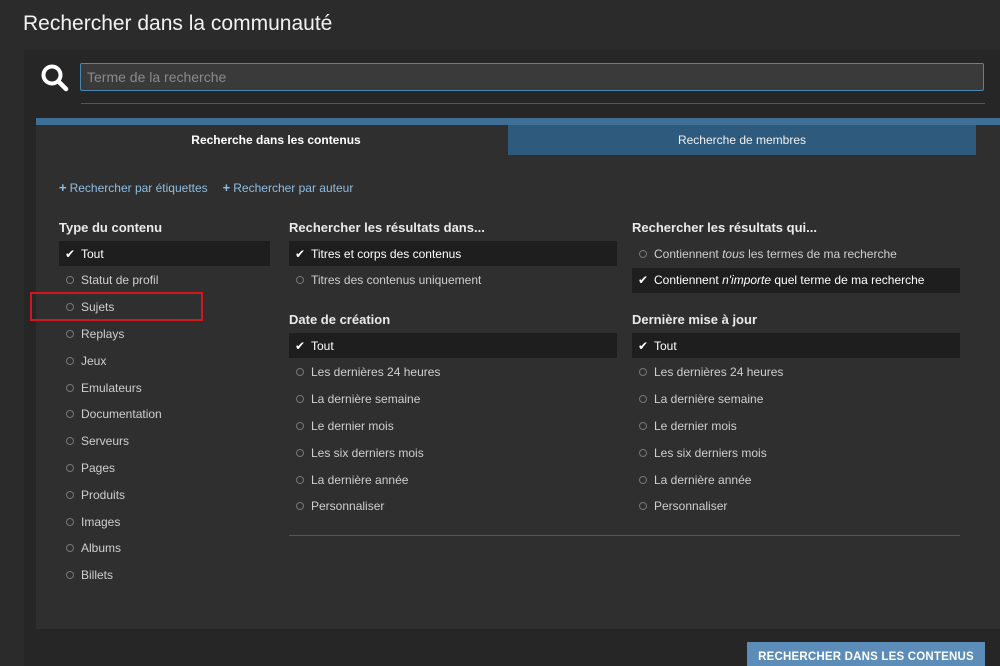 The width and height of the screenshot is (1000, 666). What do you see at coordinates (103, 333) in the screenshot?
I see `option-label: Replays` at bounding box center [103, 333].